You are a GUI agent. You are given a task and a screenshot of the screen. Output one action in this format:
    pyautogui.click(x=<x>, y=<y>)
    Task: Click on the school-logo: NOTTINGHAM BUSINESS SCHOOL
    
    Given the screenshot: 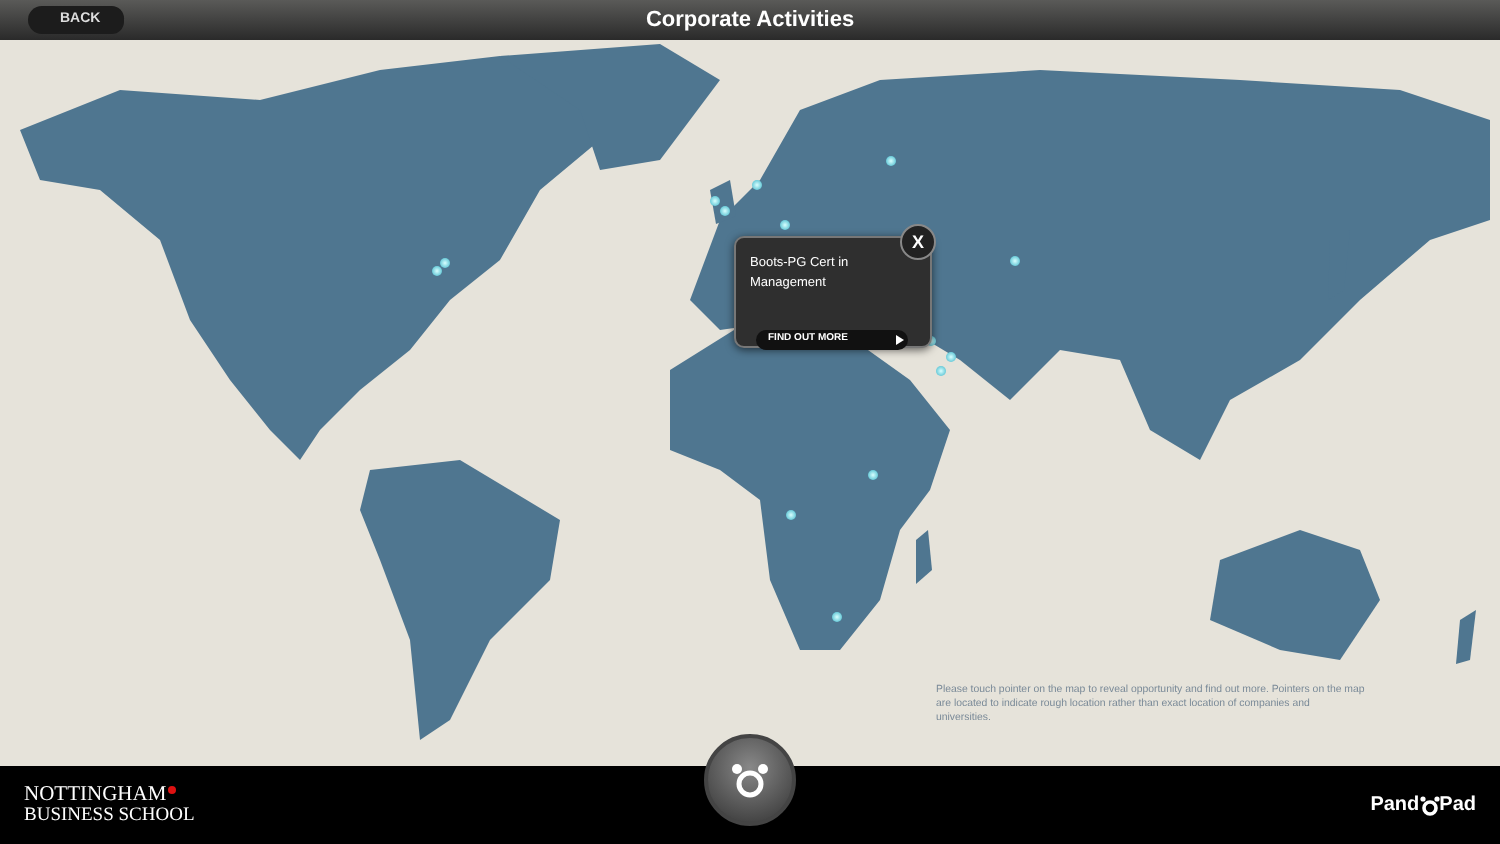 What is the action you would take?
    pyautogui.click(x=109, y=805)
    